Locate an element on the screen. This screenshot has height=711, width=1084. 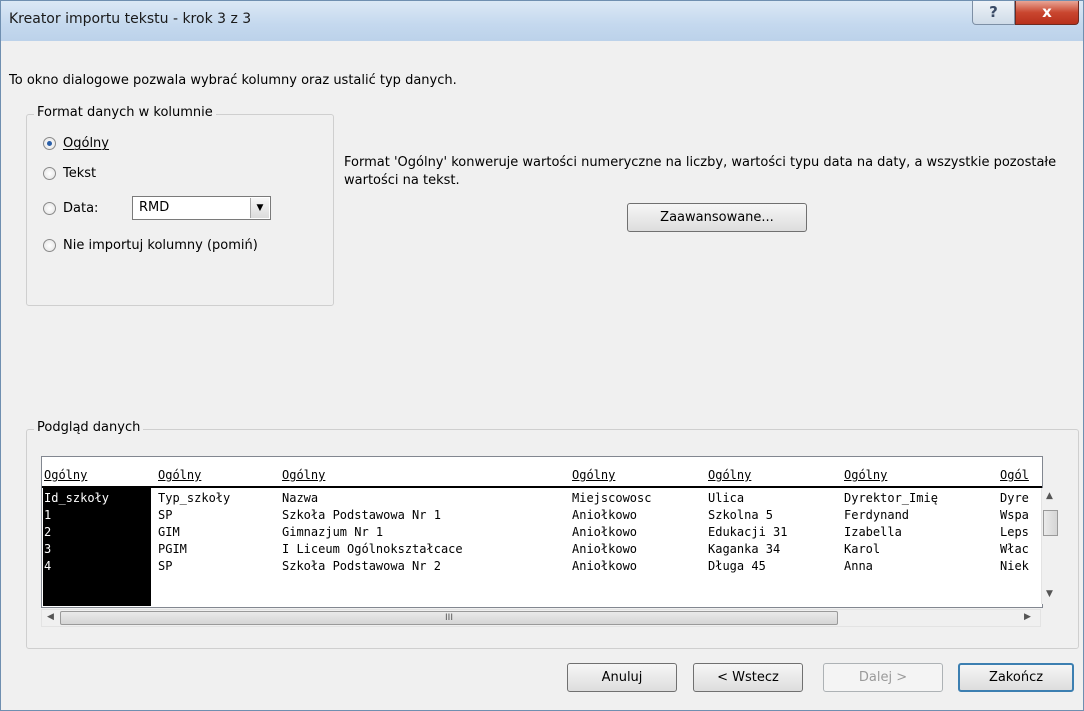
radio-general-label: Ogólny is located at coordinates (86, 143).